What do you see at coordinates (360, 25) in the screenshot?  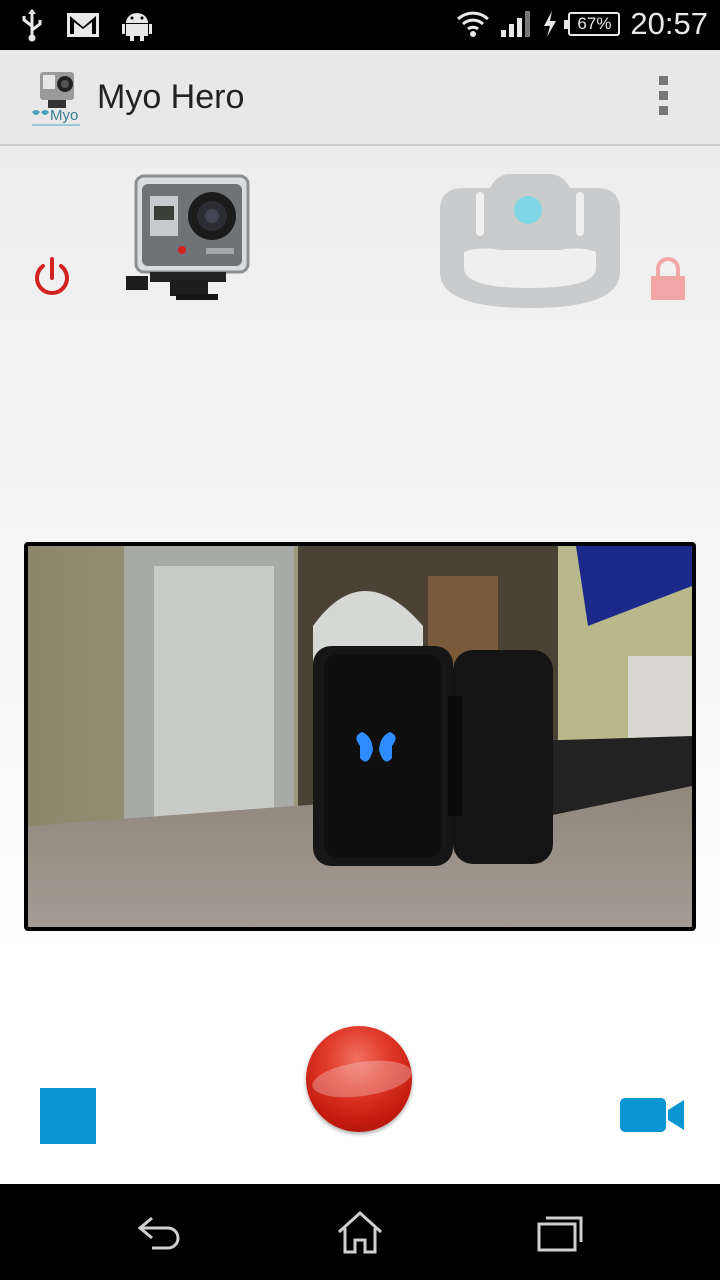 I see `status-bar: 67% 20:57` at bounding box center [360, 25].